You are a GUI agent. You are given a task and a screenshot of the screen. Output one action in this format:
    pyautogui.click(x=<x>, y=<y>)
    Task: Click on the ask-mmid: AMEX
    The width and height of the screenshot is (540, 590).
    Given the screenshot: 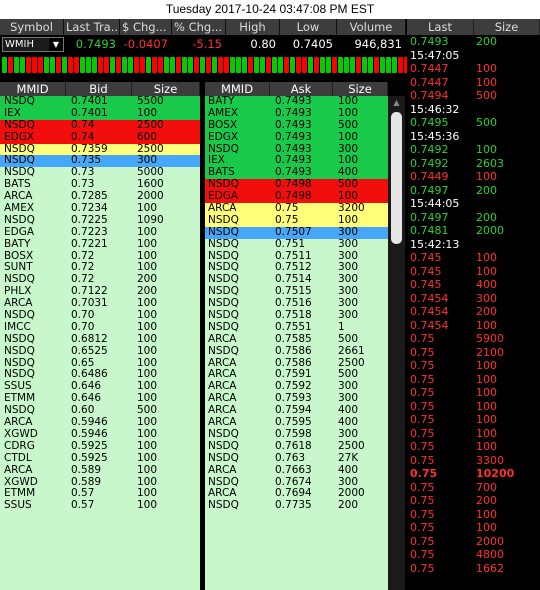 What is the action you would take?
    pyautogui.click(x=223, y=112)
    